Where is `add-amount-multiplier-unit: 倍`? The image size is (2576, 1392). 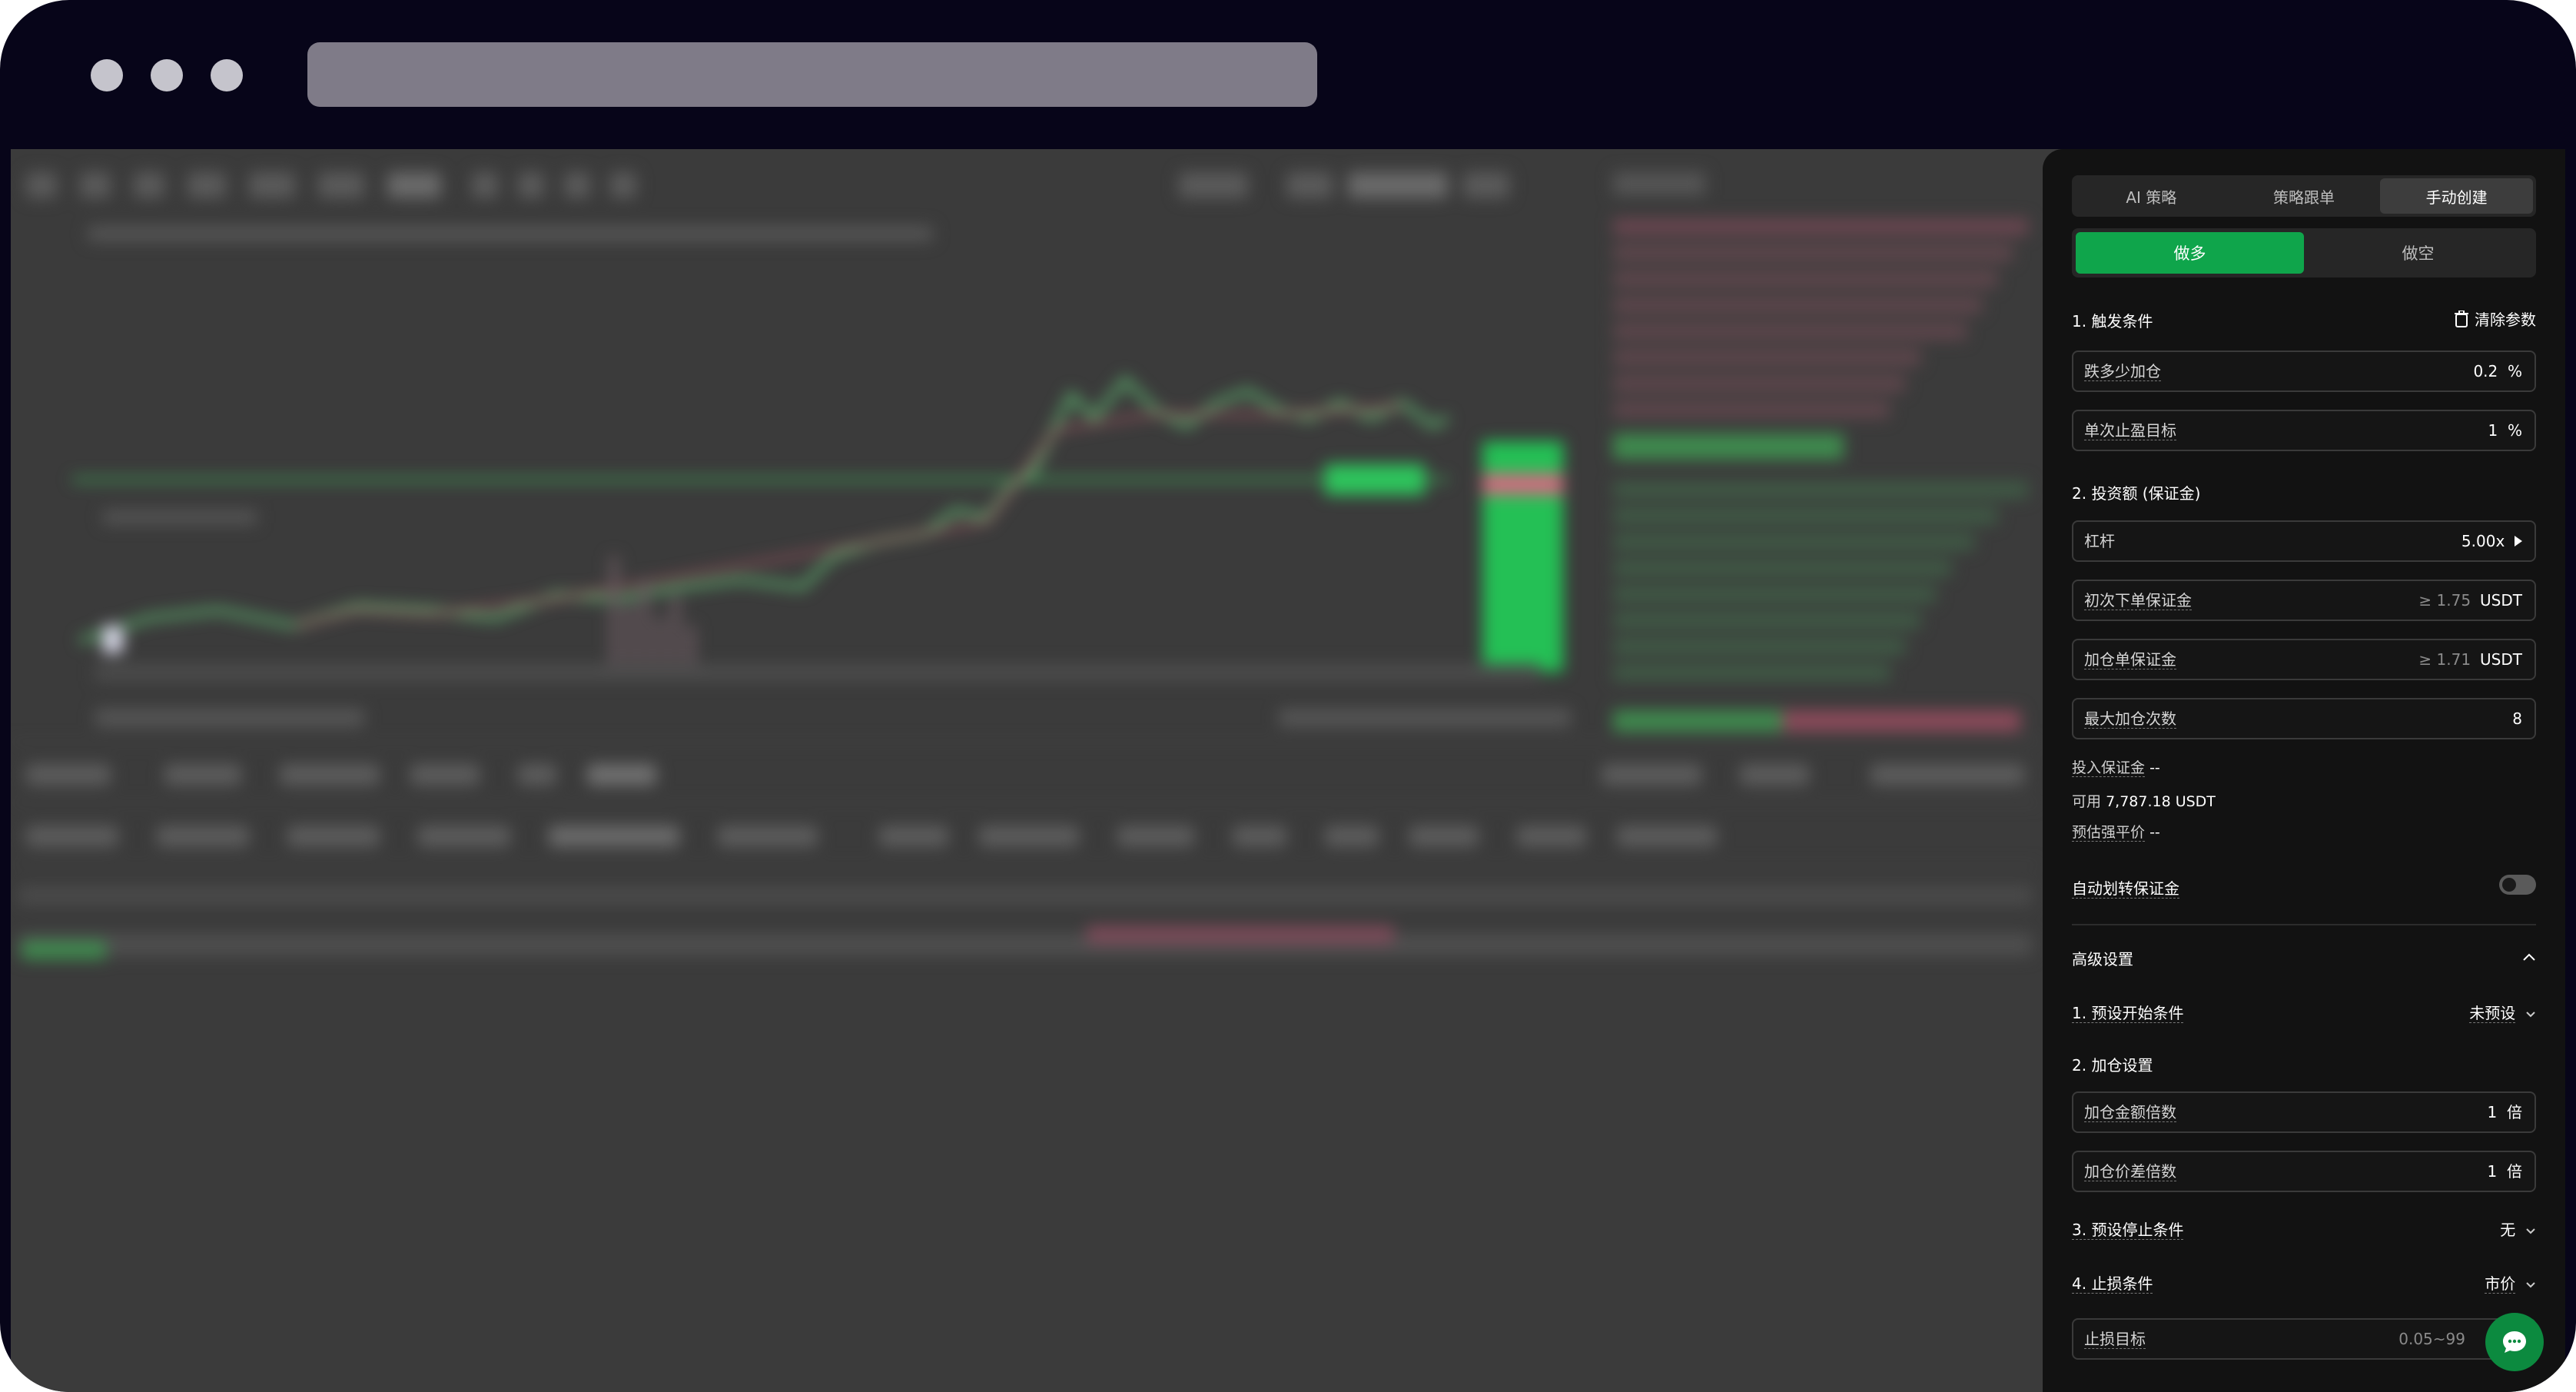 add-amount-multiplier-unit: 倍 is located at coordinates (2514, 1112).